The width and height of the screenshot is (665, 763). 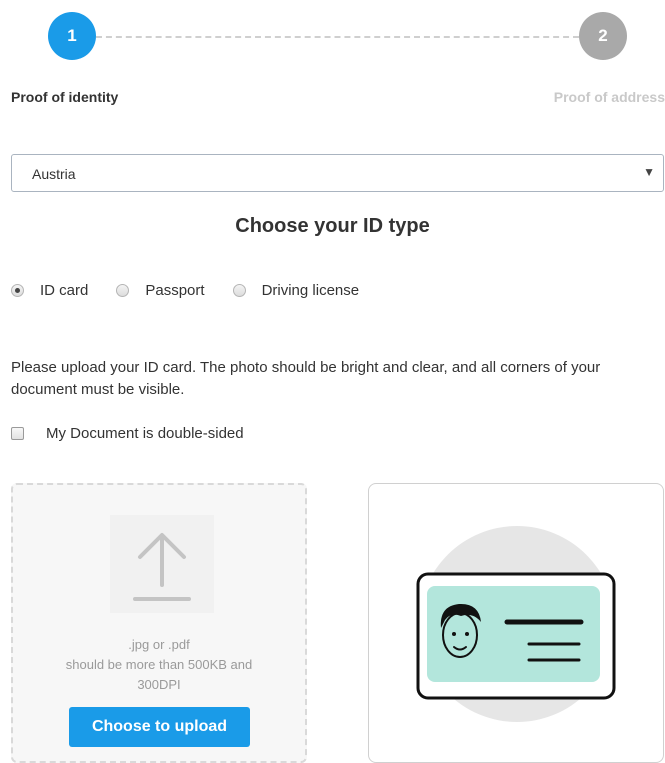 What do you see at coordinates (64, 290) in the screenshot?
I see `id-card-radio-label: ID card` at bounding box center [64, 290].